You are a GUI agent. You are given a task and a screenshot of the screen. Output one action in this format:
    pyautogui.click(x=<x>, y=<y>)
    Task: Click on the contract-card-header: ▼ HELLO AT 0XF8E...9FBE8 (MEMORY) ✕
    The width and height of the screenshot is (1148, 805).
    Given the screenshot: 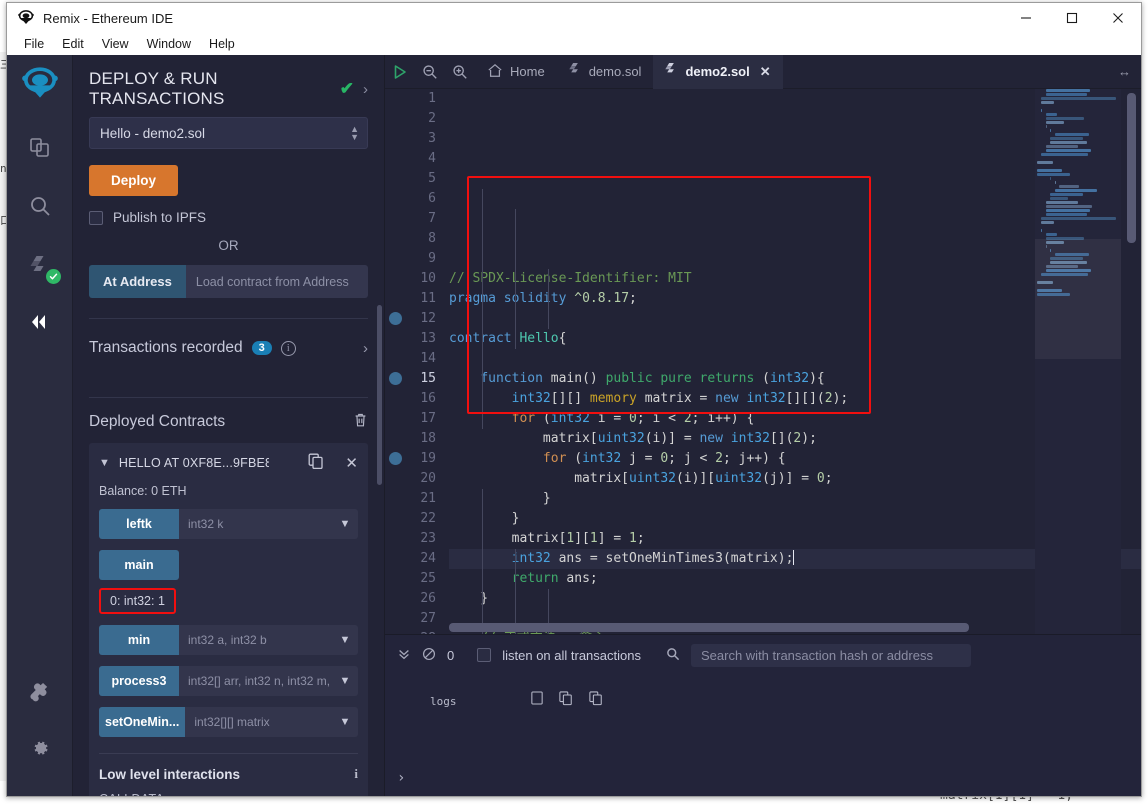 What is the action you would take?
    pyautogui.click(x=228, y=463)
    